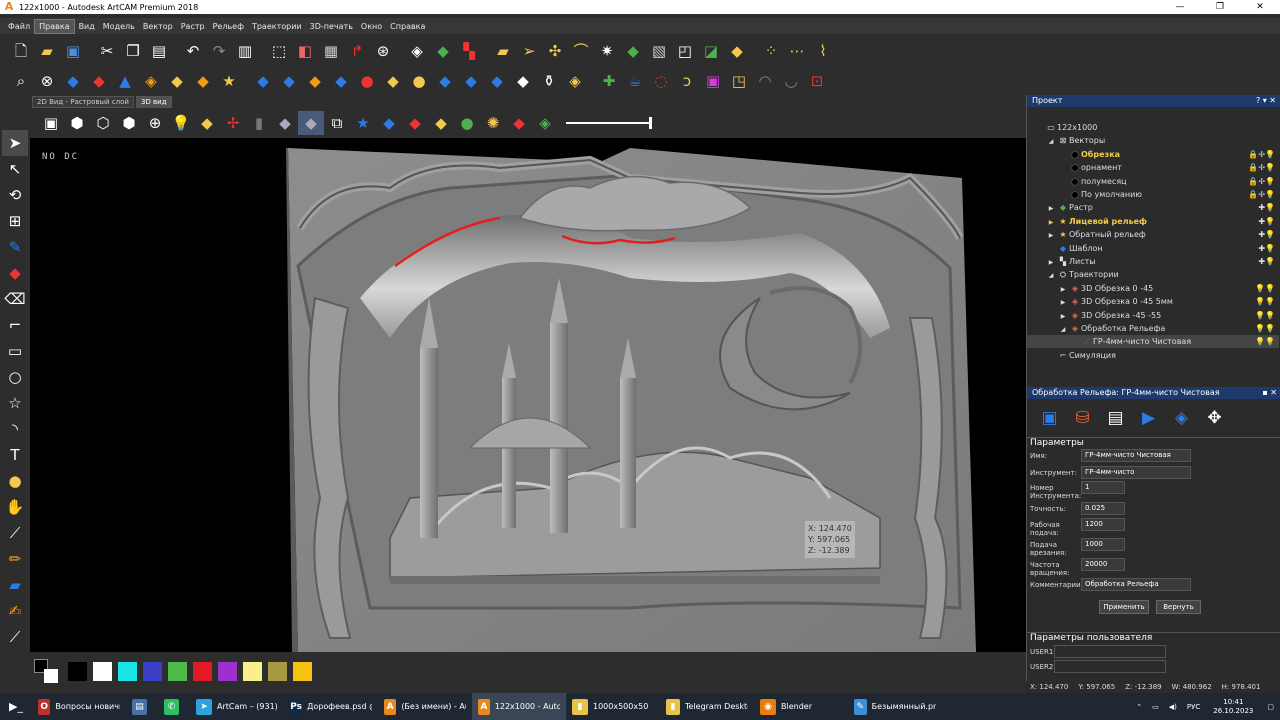 The width and height of the screenshot is (1280, 720). What do you see at coordinates (519, 123) in the screenshot?
I see `color-relief-icon: ◆` at bounding box center [519, 123].